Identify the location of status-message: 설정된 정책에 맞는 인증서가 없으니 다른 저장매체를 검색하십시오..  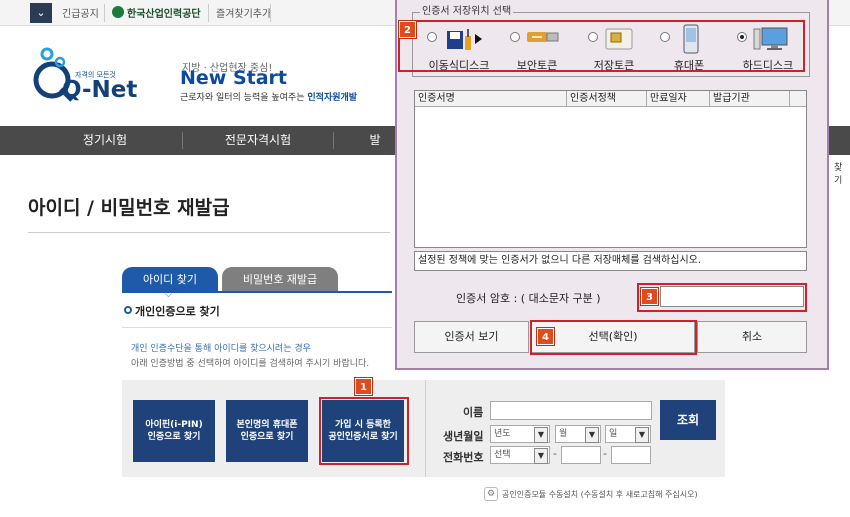
(610, 261).